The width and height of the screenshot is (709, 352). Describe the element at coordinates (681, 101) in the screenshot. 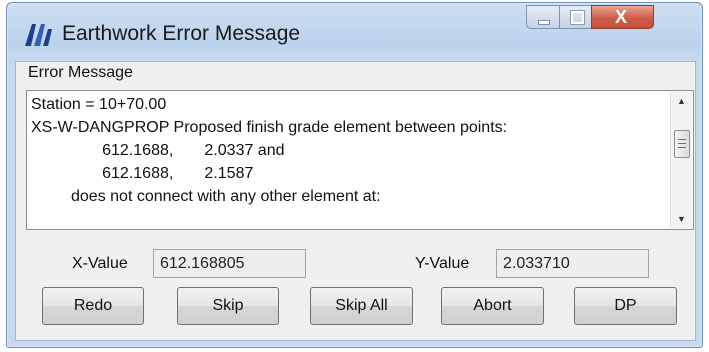

I see `scroll-up-arrow-icon: ▲` at that location.